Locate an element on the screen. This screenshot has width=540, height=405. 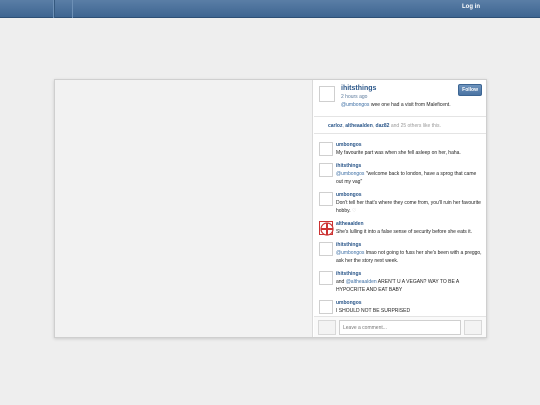
comment-footer is located at coordinates (400, 326).